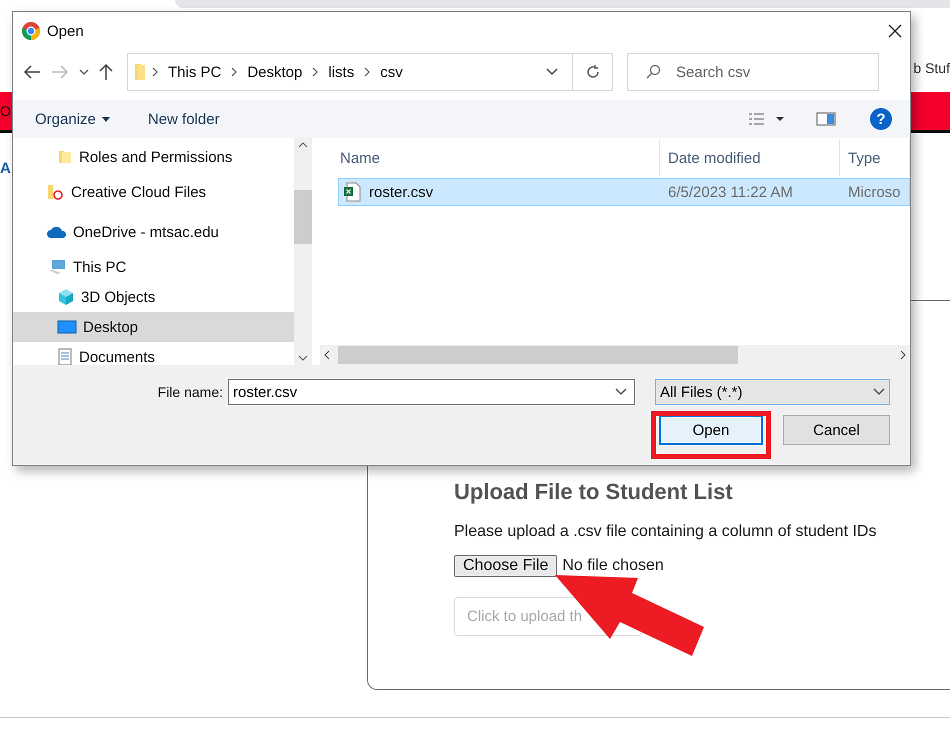 Image resolution: width=950 pixels, height=731 pixels. What do you see at coordinates (57, 267) in the screenshot?
I see `computer-icon` at bounding box center [57, 267].